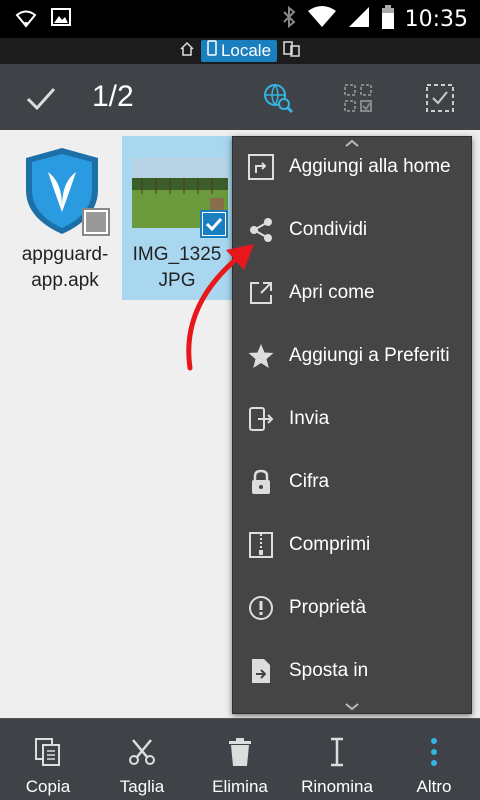  Describe the element at coordinates (177, 218) in the screenshot. I see `file-item-image: IMG_1325 JPG` at that location.